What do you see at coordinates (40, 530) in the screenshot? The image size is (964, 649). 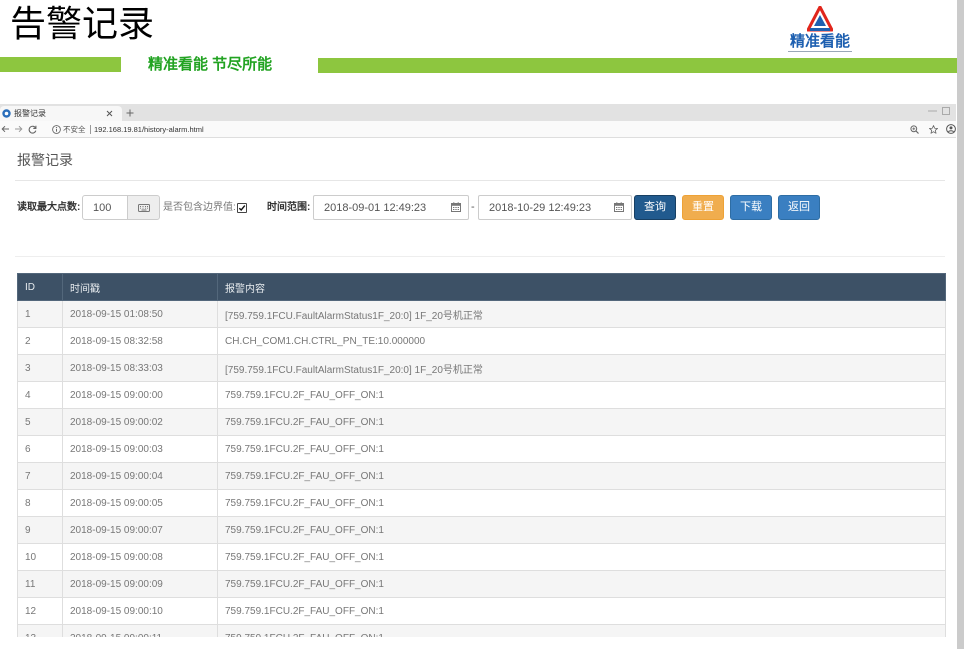 I see `cell-id: 9` at bounding box center [40, 530].